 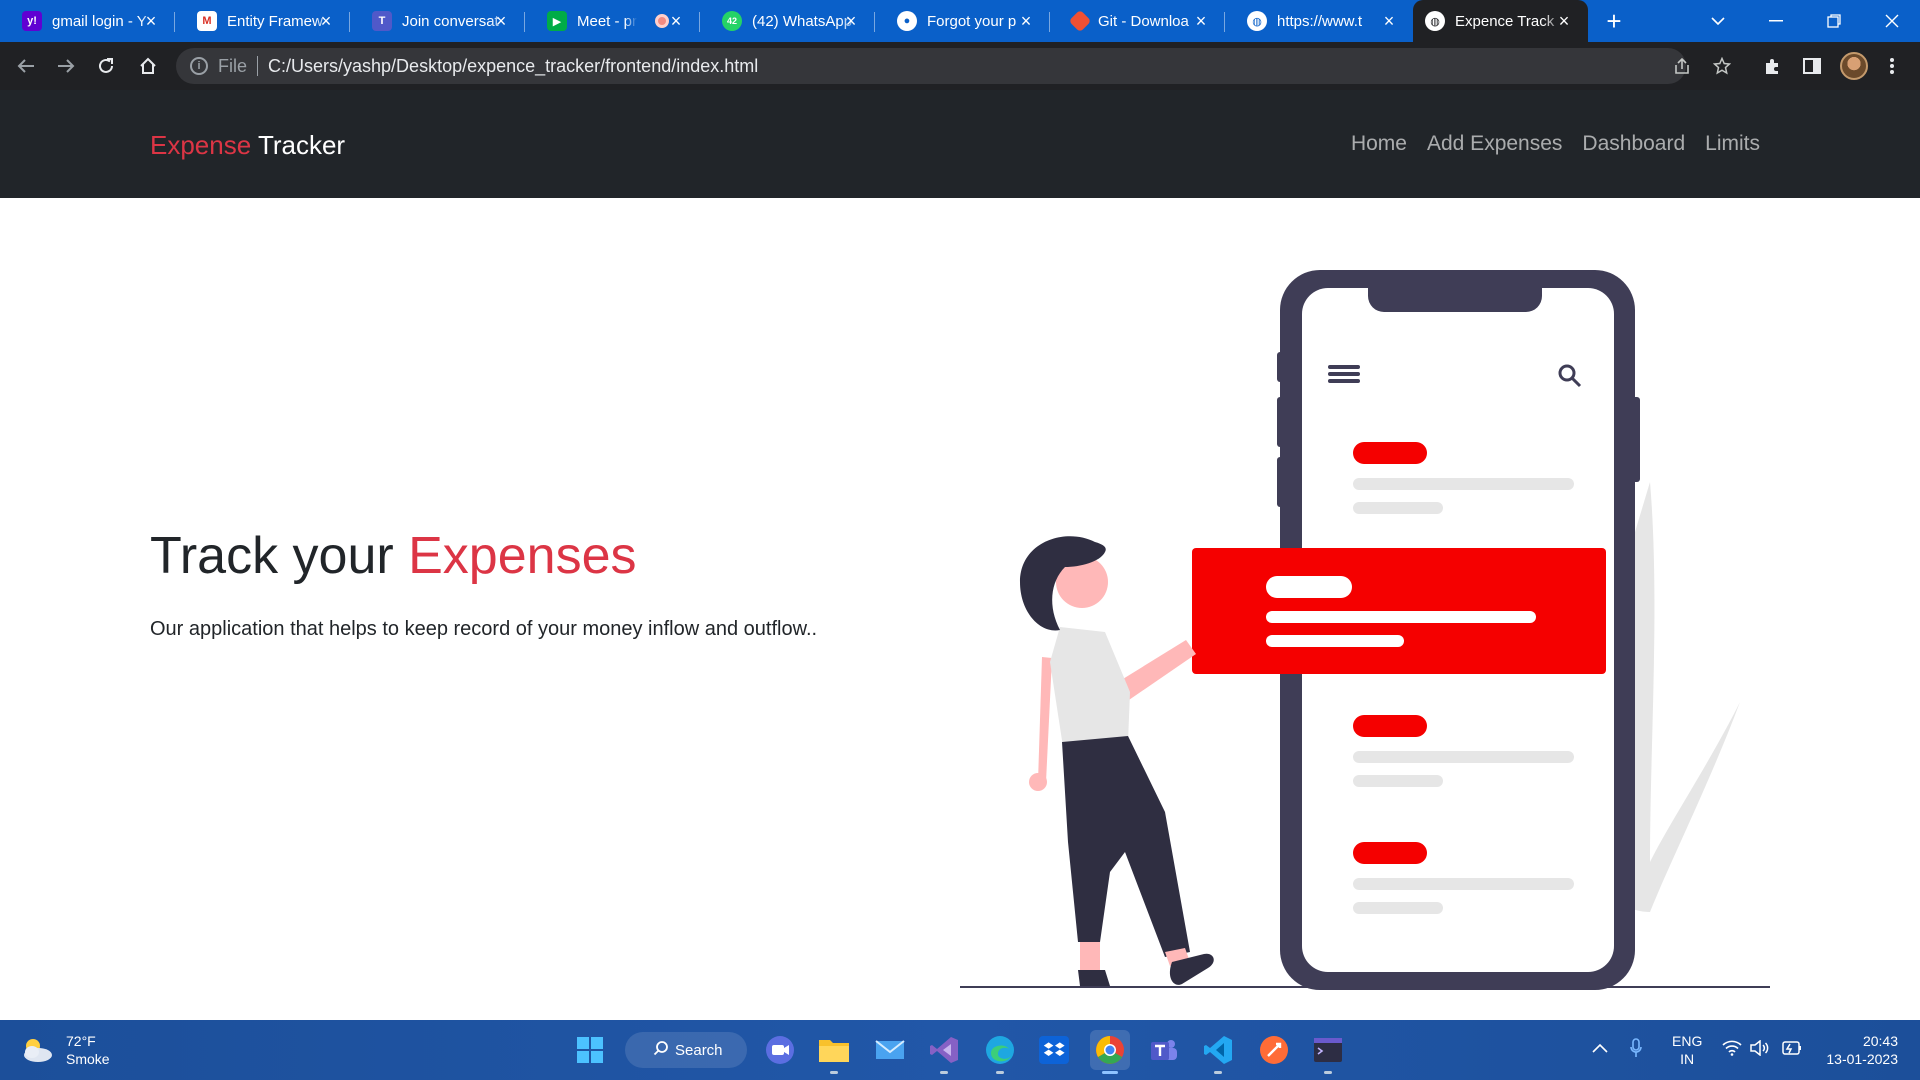 I want to click on nav-link-dashboard: Dashboard, so click(x=1633, y=144).